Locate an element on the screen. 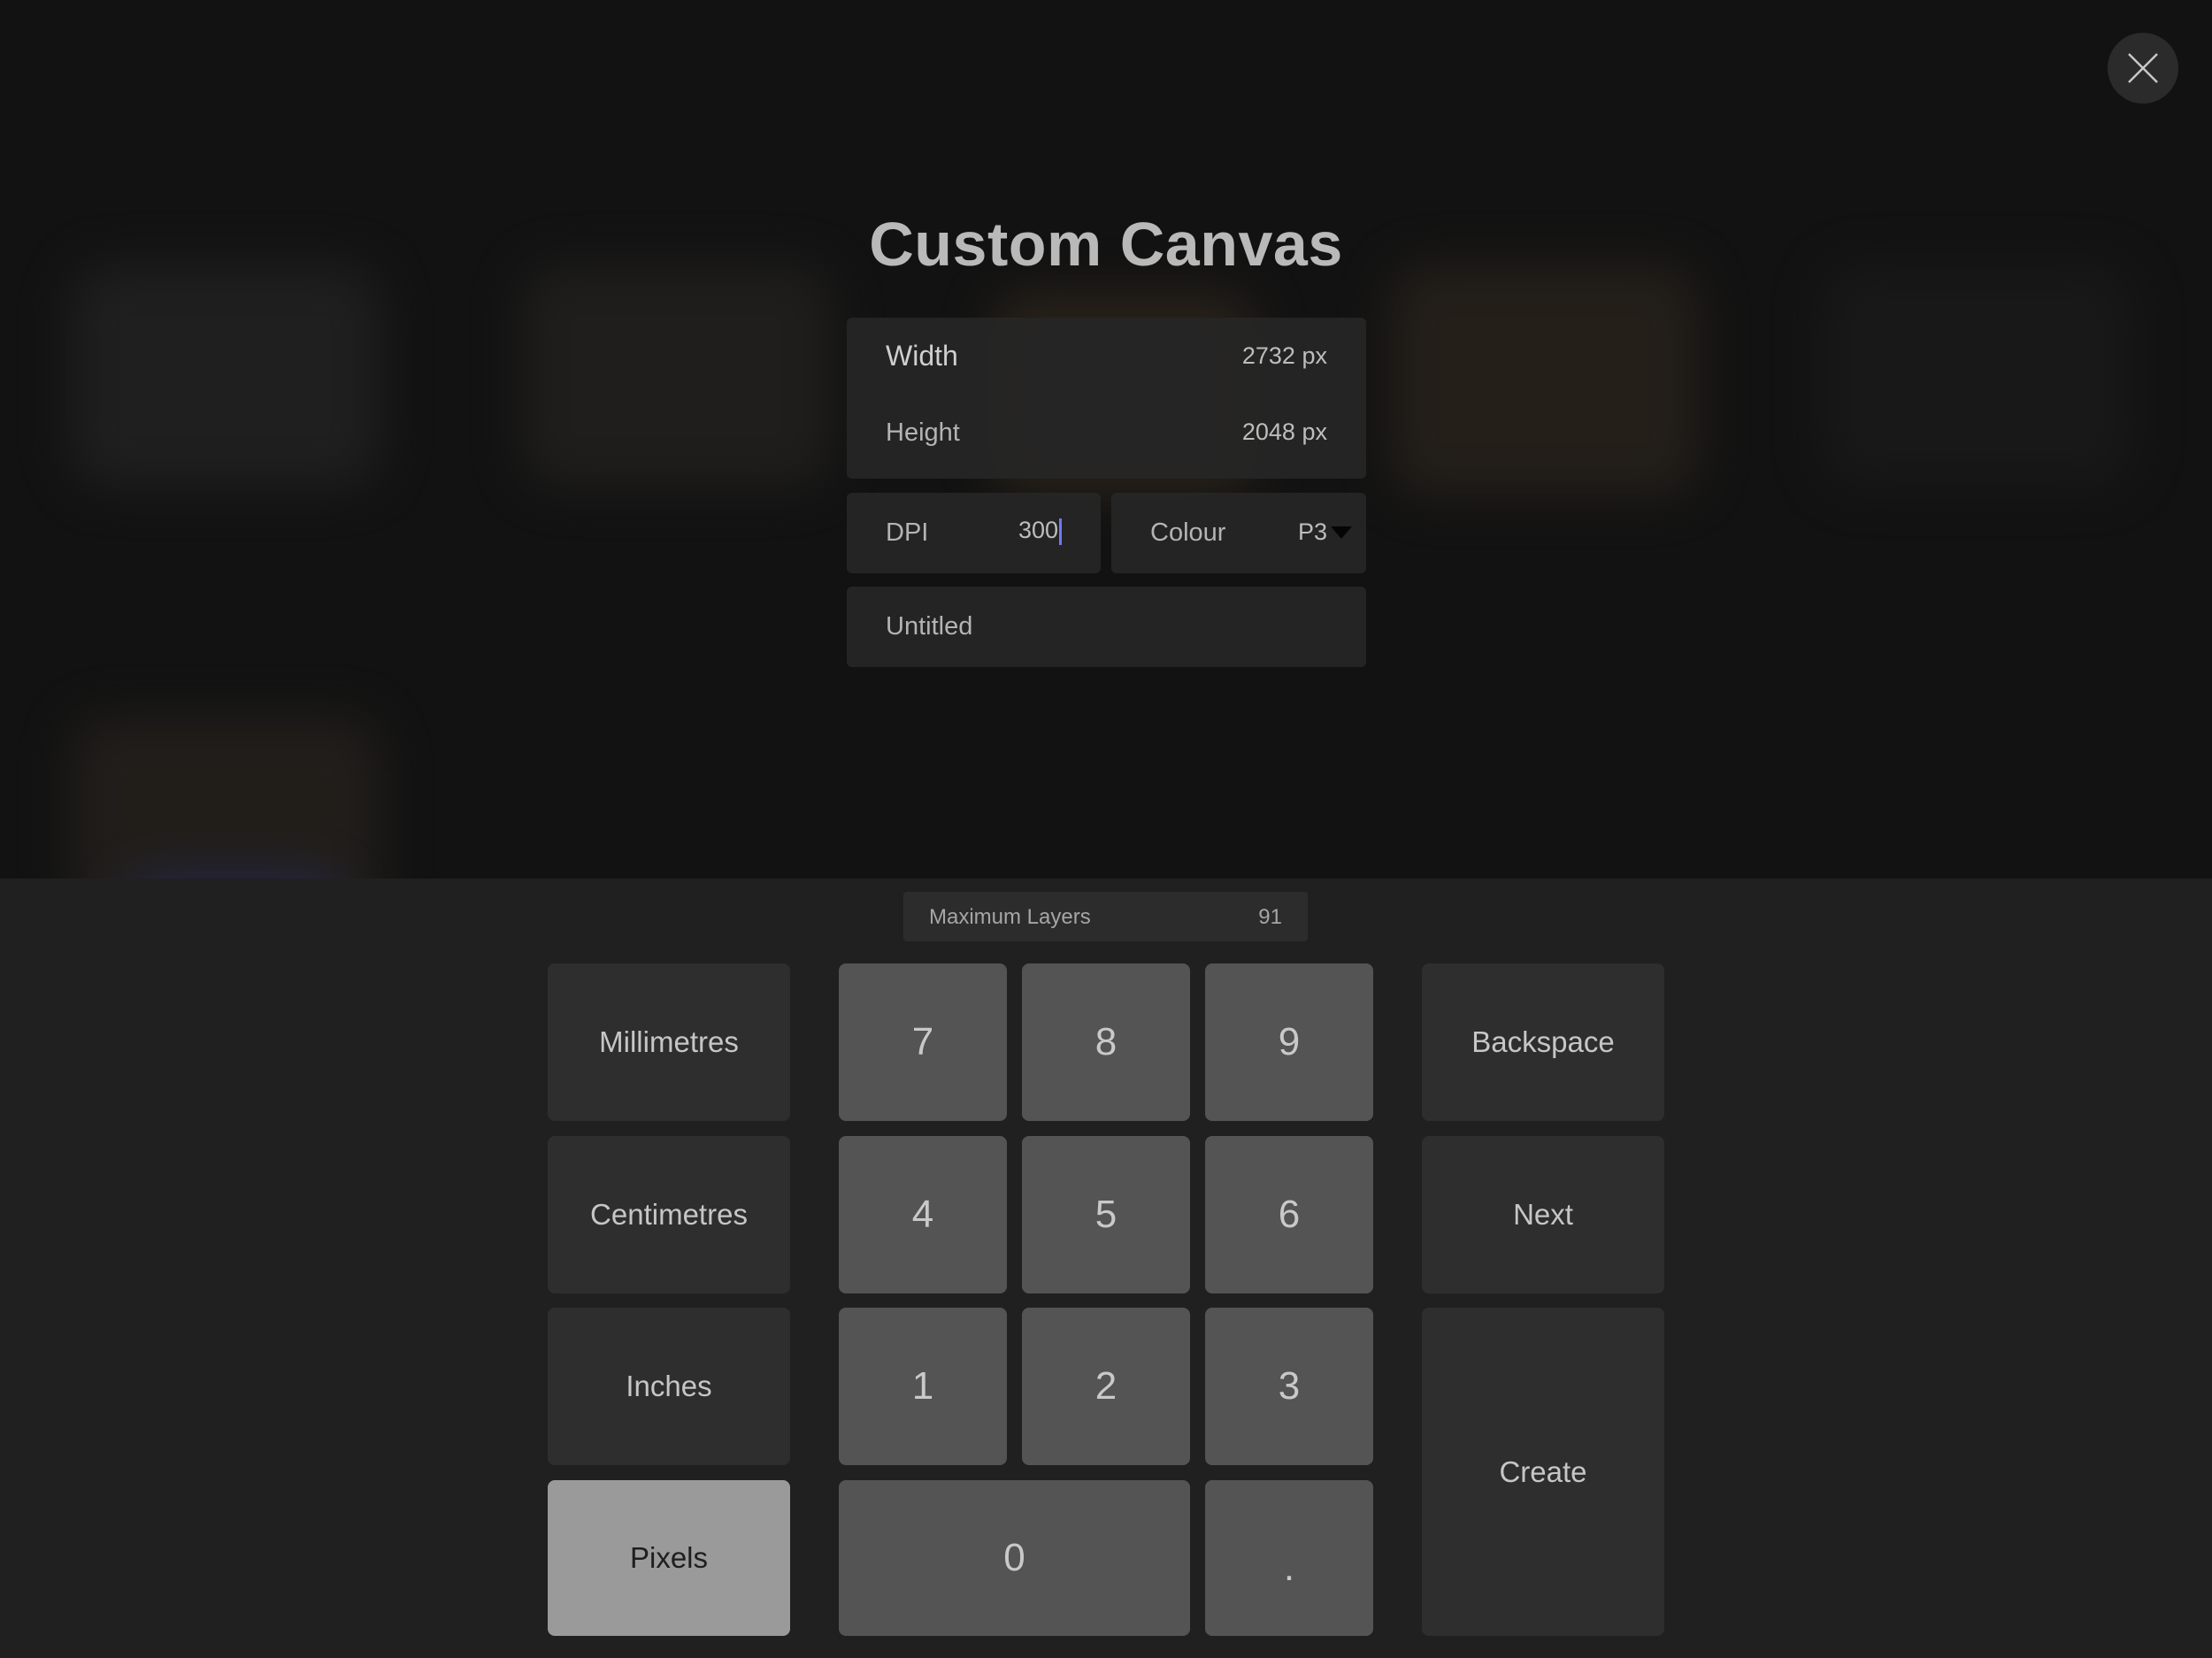 This screenshot has width=2212, height=1658. dpi-value: 300 is located at coordinates (1038, 530).